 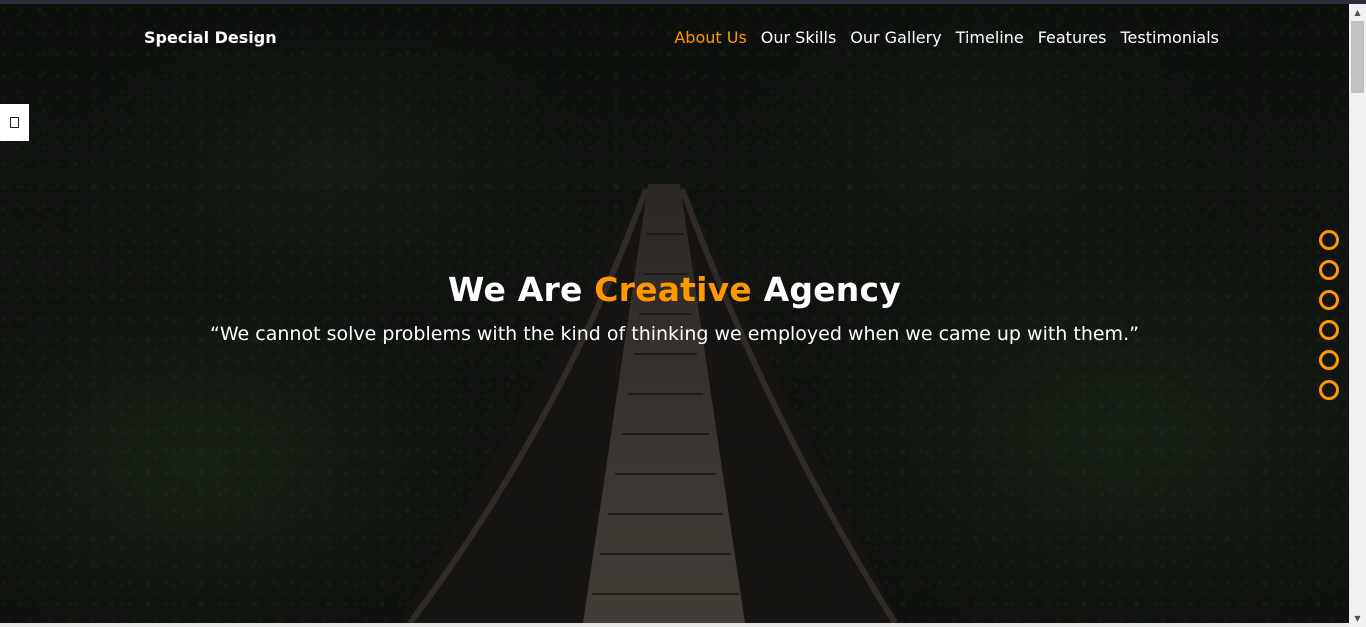 What do you see at coordinates (521, 289) in the screenshot?
I see `hero-title-prefix: We Are` at bounding box center [521, 289].